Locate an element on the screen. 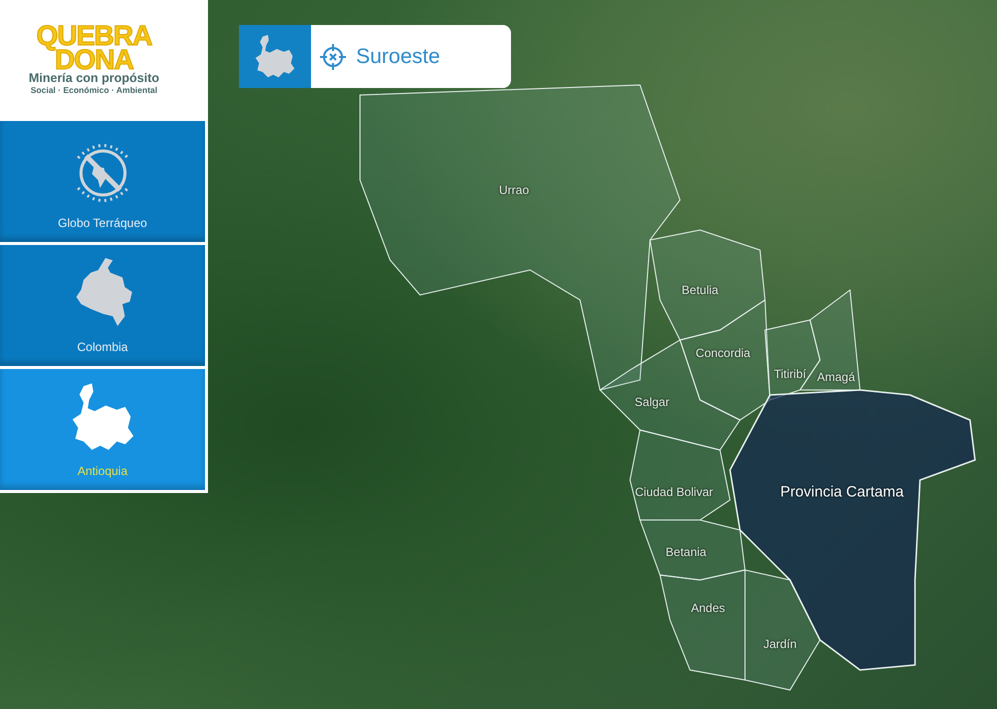 The height and width of the screenshot is (709, 997). sidebar-item: Colombia is located at coordinates (102, 305).